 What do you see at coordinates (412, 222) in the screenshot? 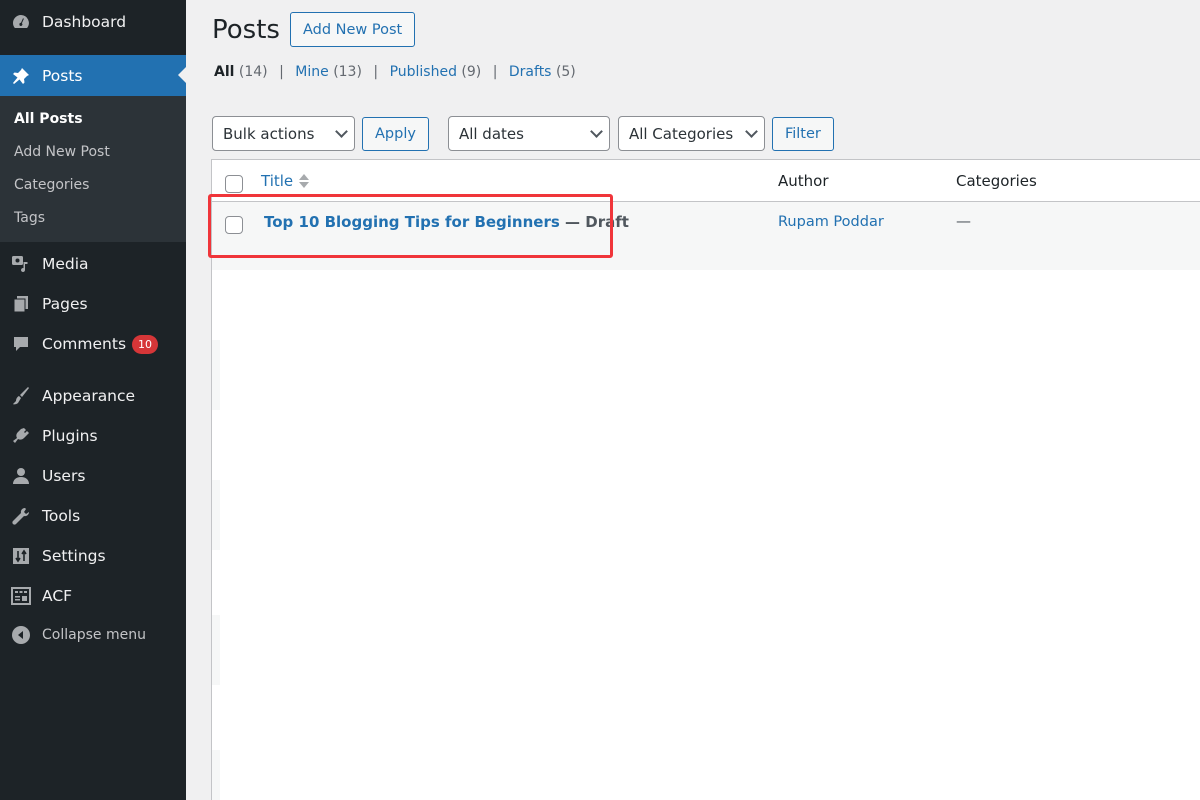
I see `post-title-link: Top 10 Blogging Tips for Beginners` at bounding box center [412, 222].